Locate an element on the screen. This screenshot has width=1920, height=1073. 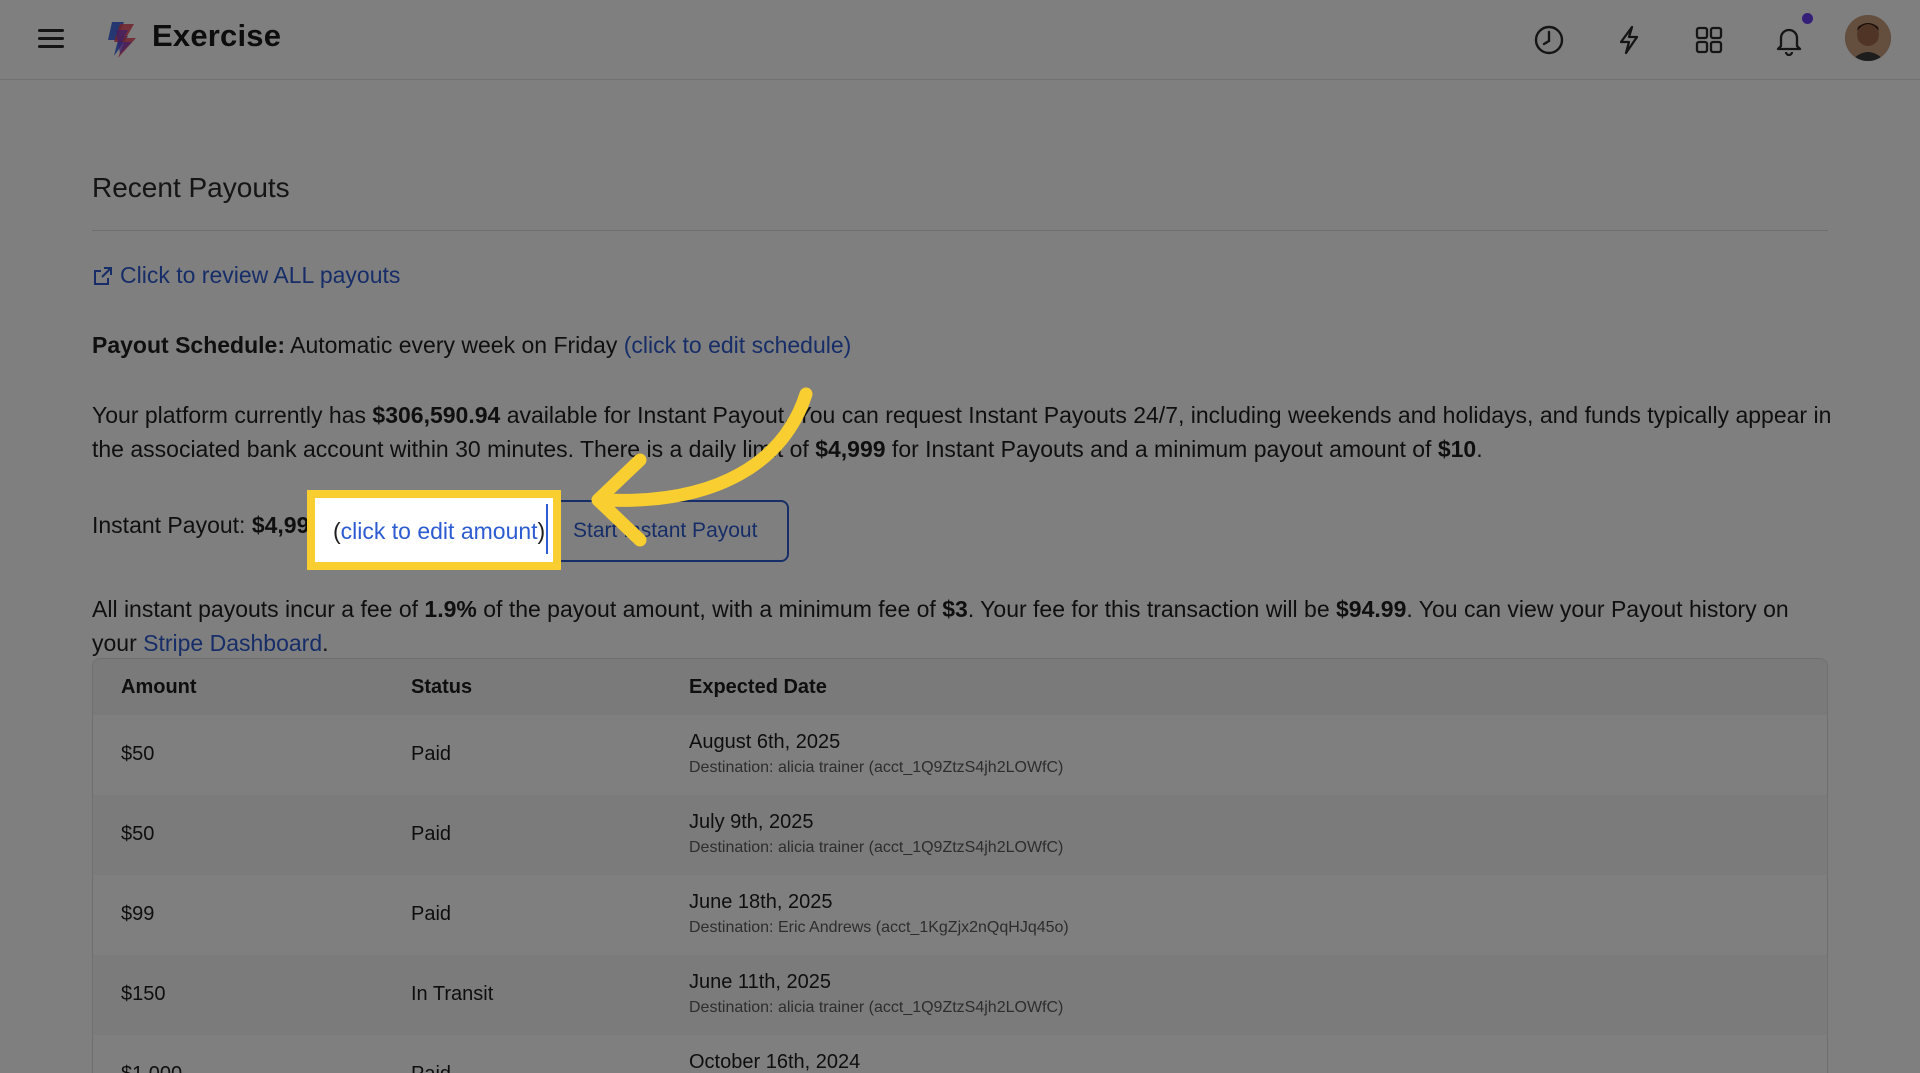
row-amount: $150 is located at coordinates (143, 994).